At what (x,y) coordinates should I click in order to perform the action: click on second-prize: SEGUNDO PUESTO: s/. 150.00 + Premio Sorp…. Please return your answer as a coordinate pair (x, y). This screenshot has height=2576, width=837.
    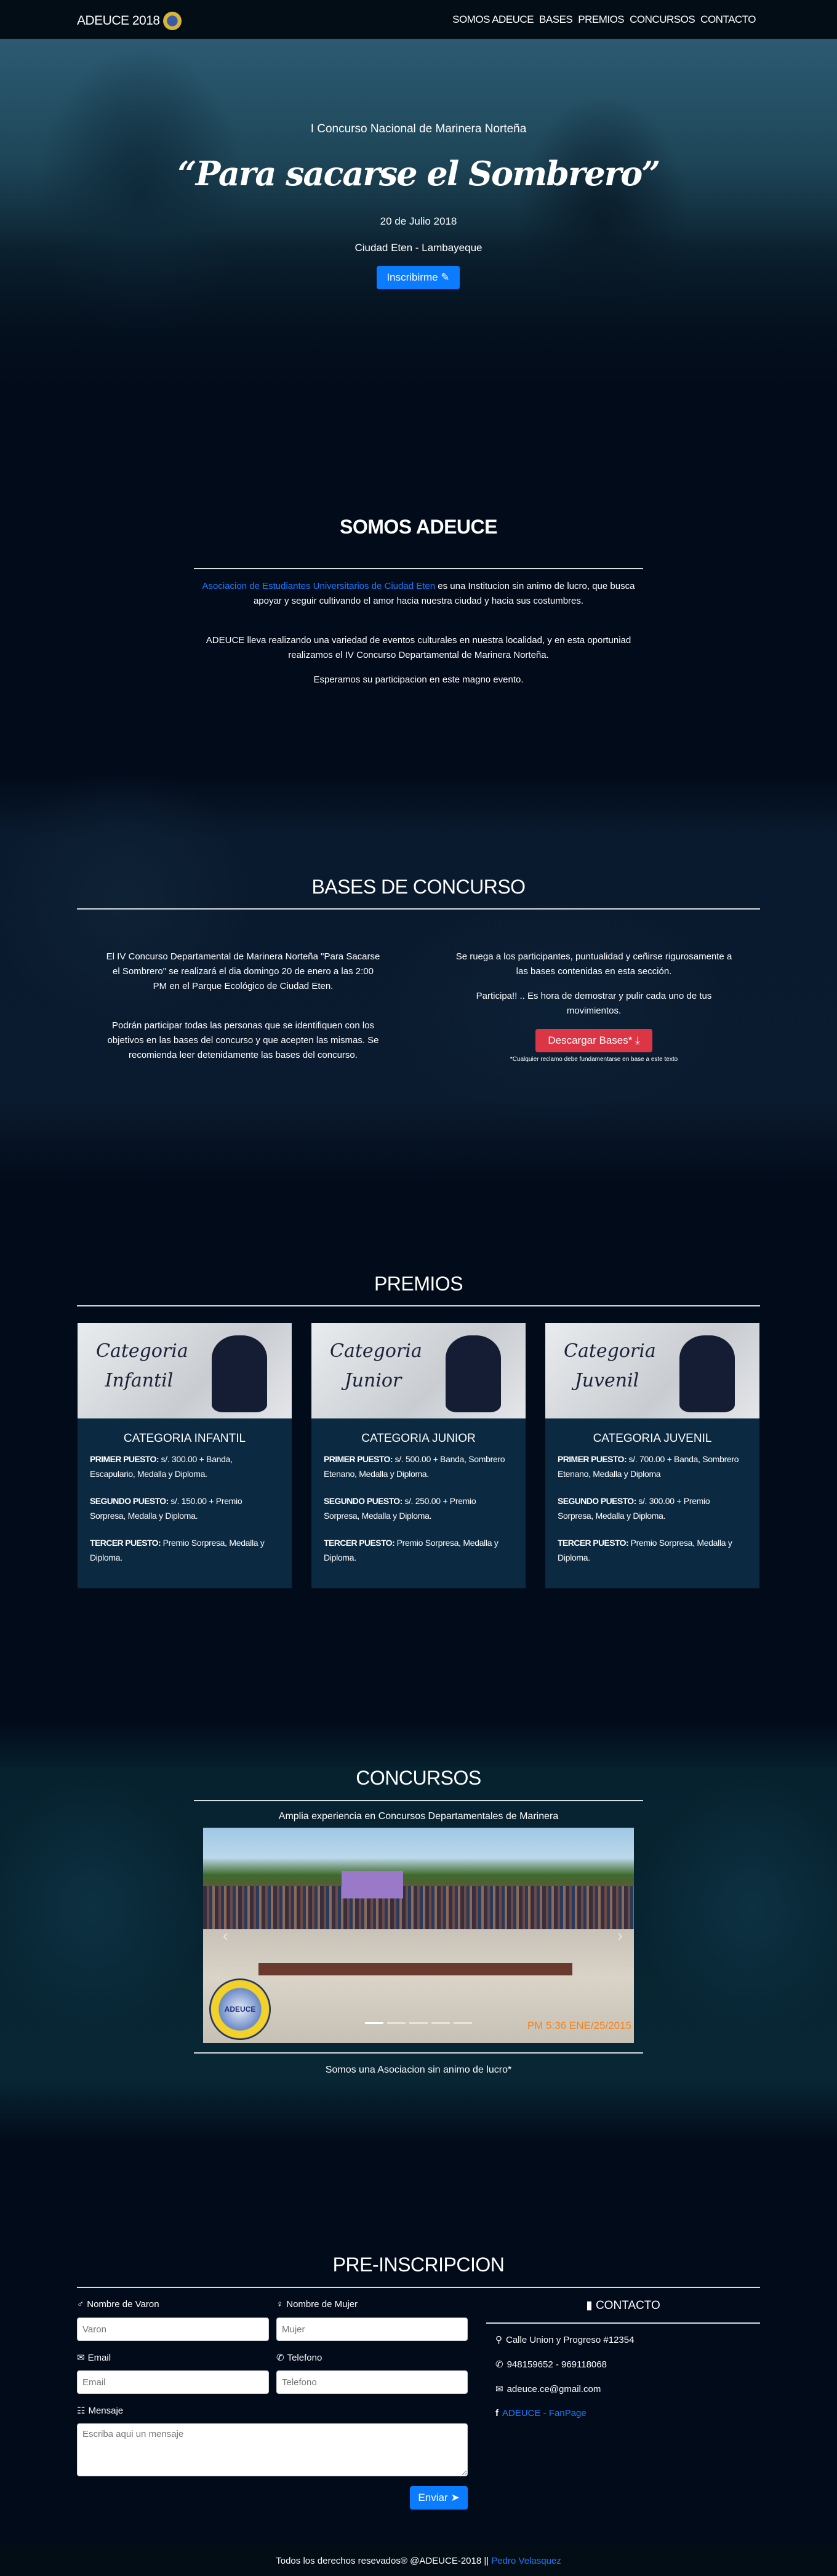
    Looking at the image, I should click on (185, 1508).